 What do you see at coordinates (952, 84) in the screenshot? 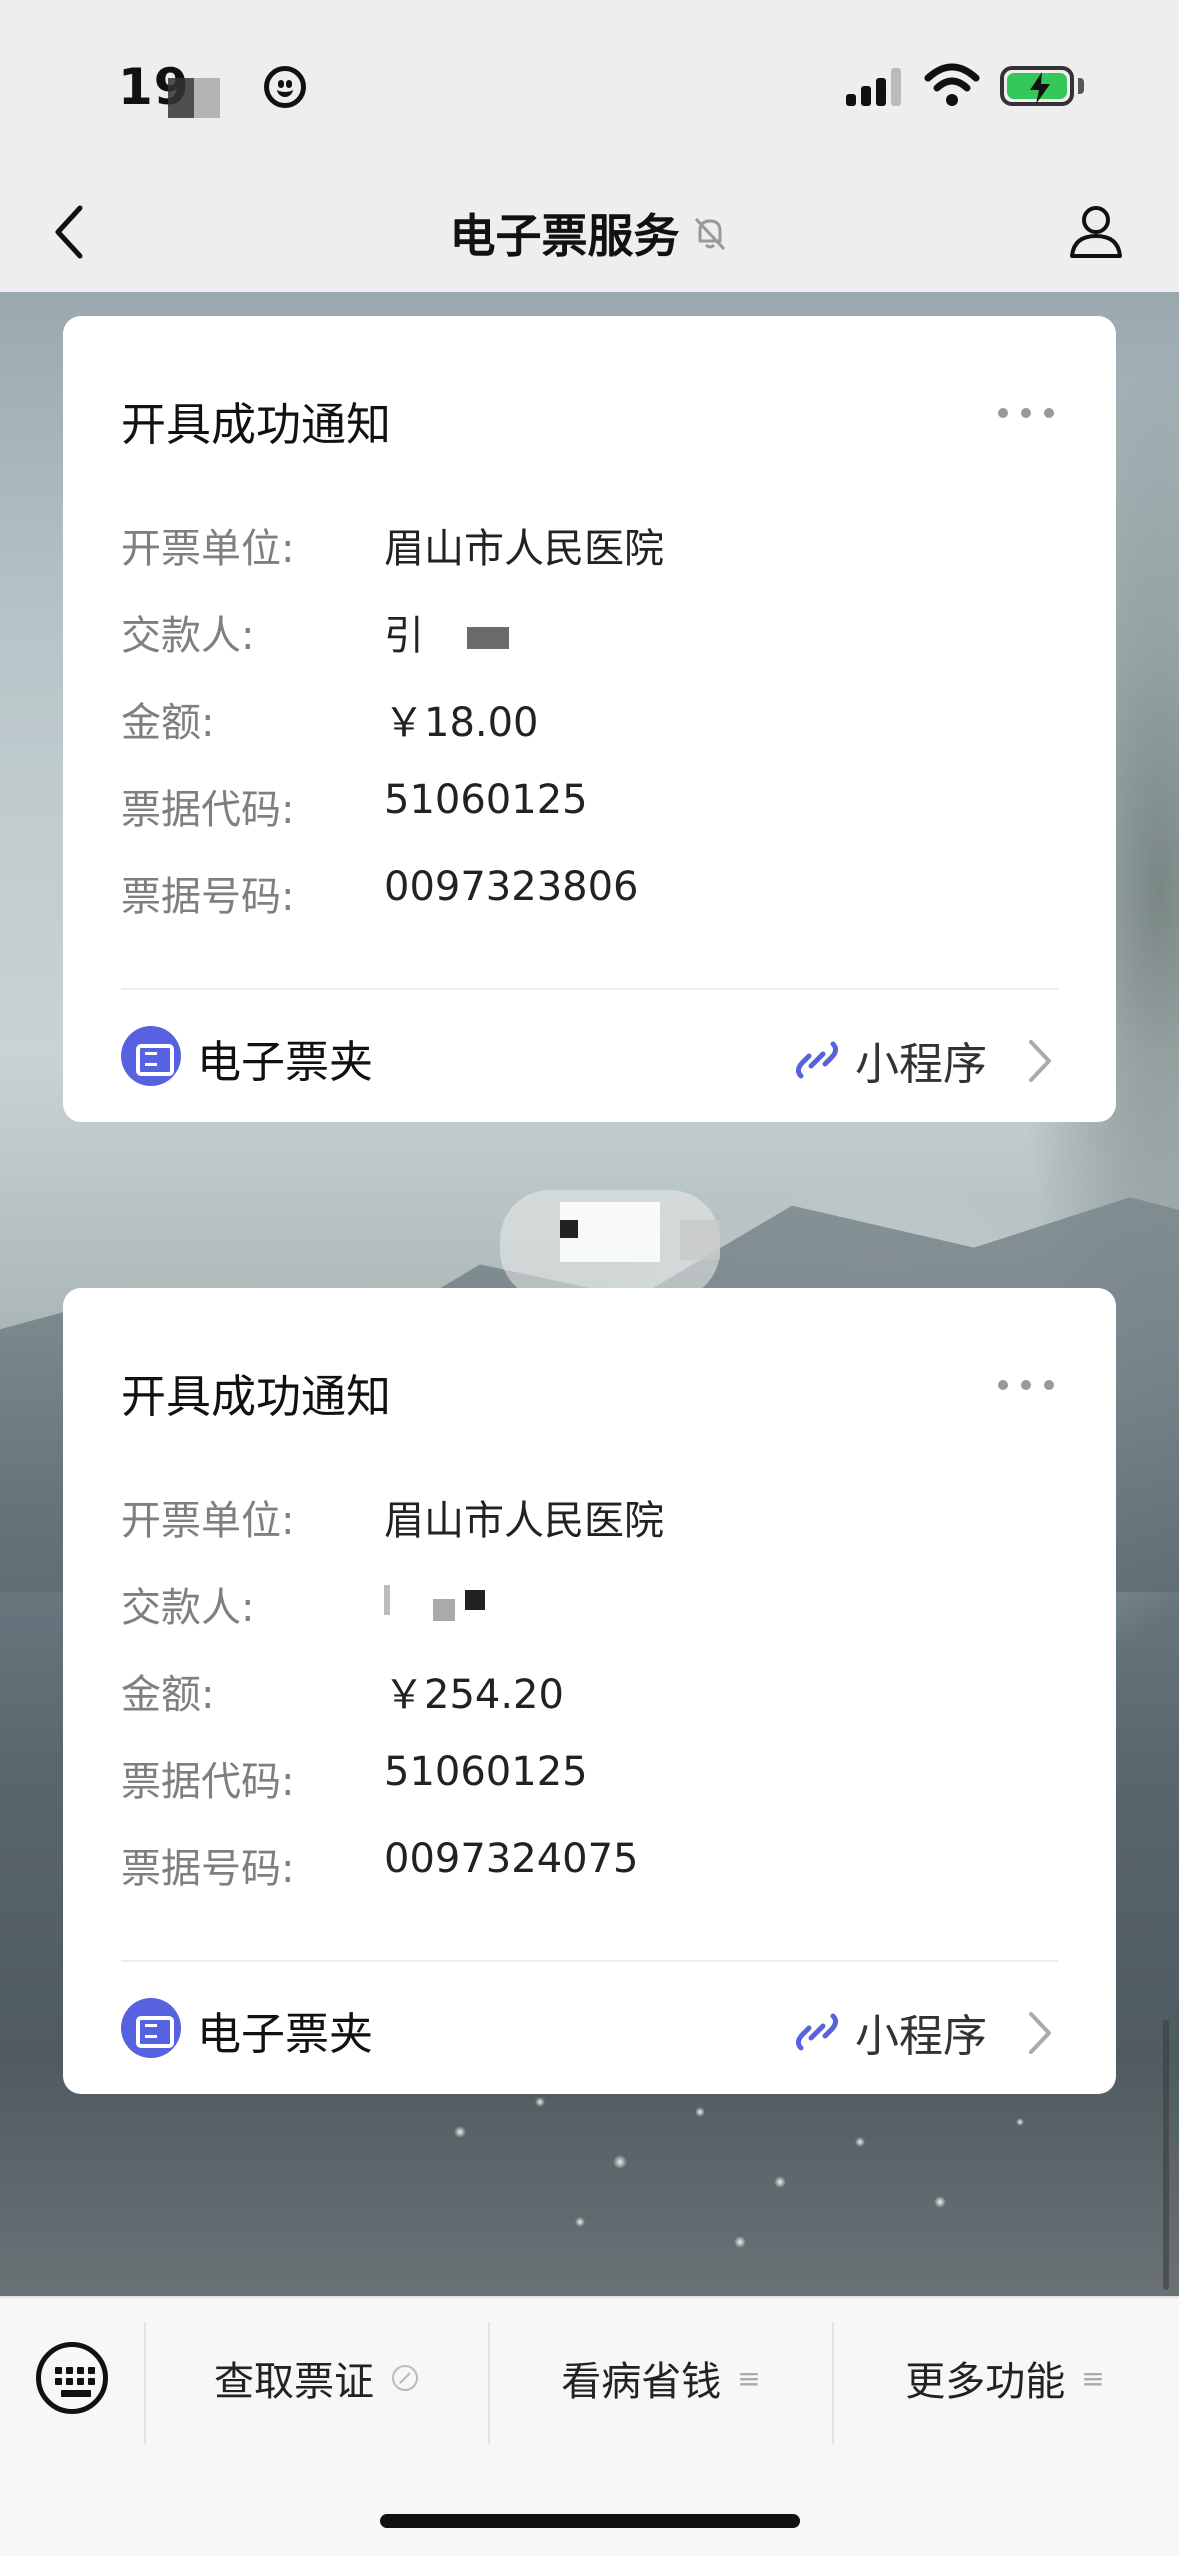
I see `wifi-icon` at bounding box center [952, 84].